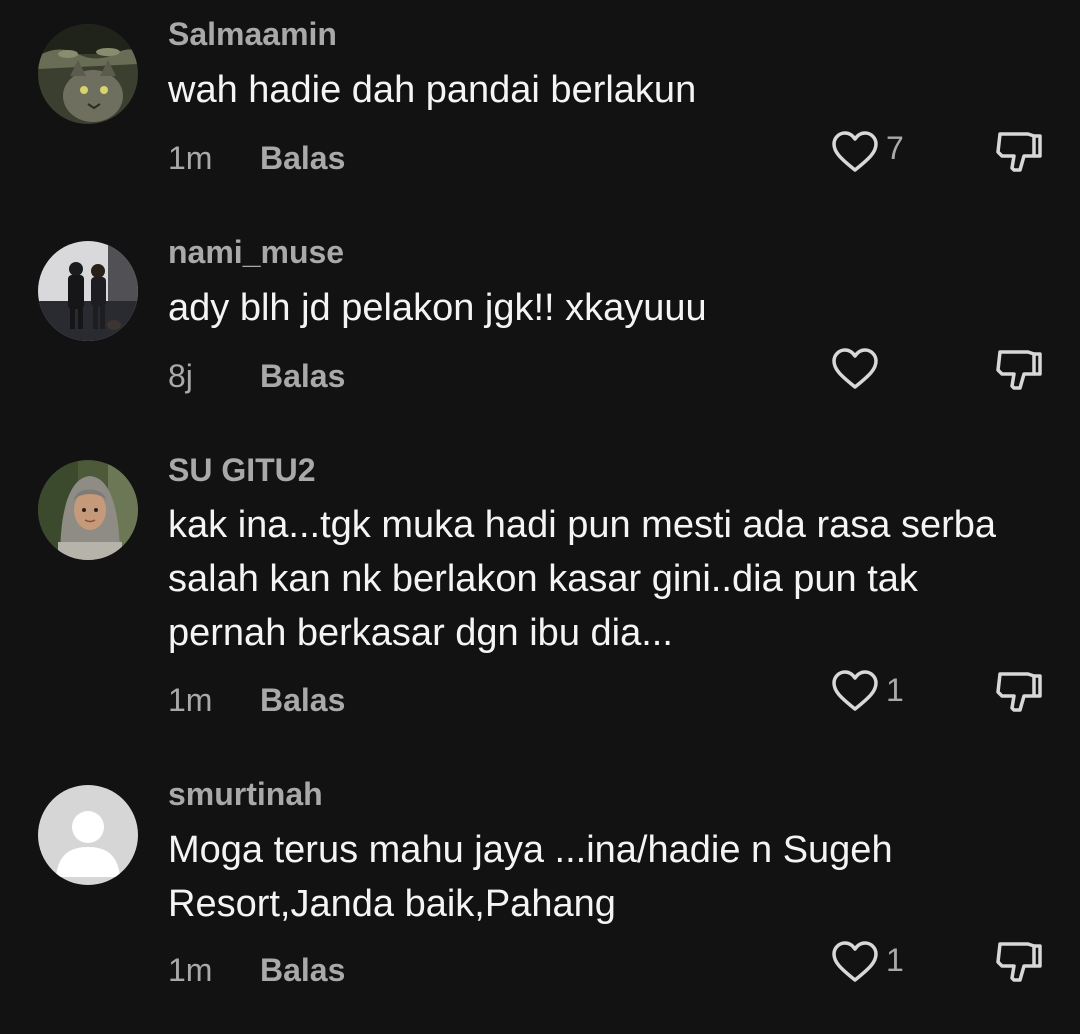 The image size is (1080, 1034). I want to click on cat-avatar-image, so click(88, 74).